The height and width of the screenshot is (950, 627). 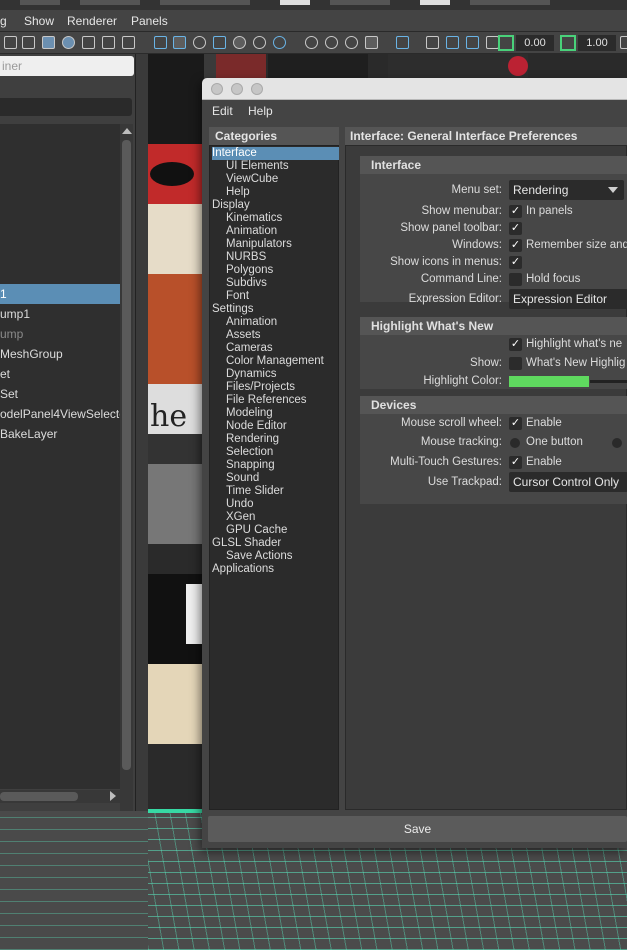 What do you see at coordinates (279, 530) in the screenshot?
I see `category-item: GPU Cache` at bounding box center [279, 530].